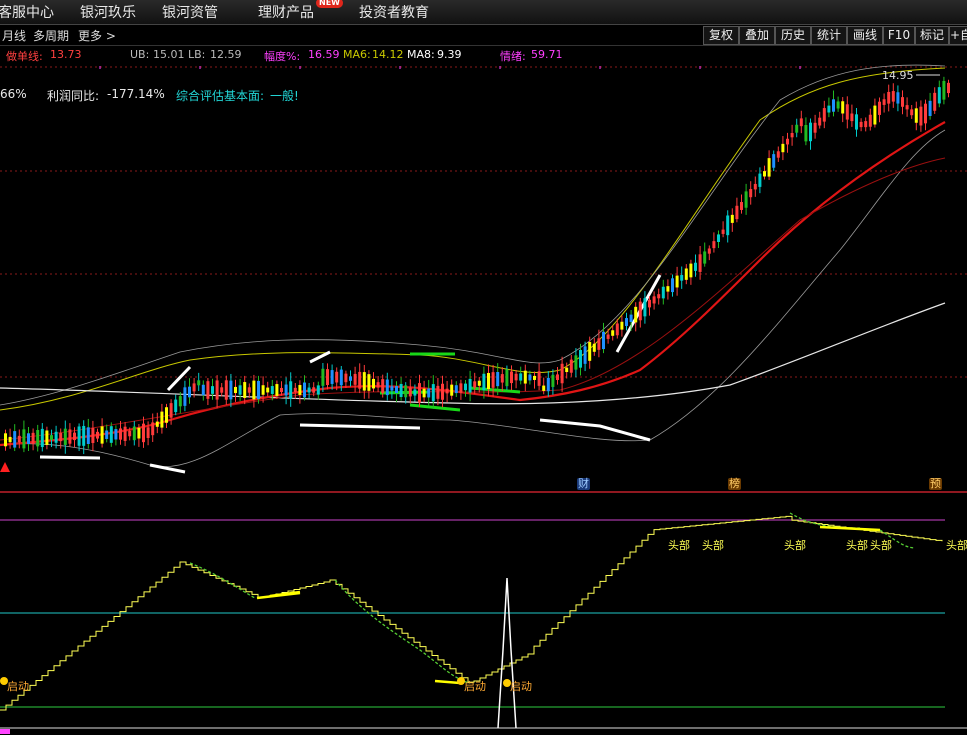 This screenshot has width=967, height=735. Describe the element at coordinates (286, 12) in the screenshot. I see `nav-wealth-products: 理财产品` at that location.